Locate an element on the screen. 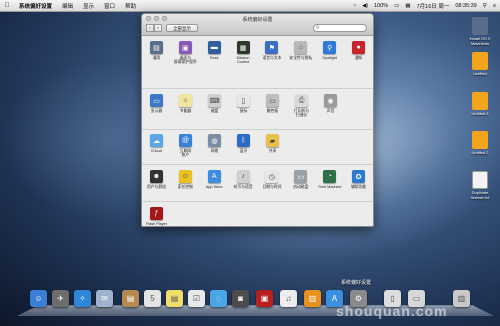 This screenshot has width=500, height=326. battery-icon: ▭ is located at coordinates (396, 6).